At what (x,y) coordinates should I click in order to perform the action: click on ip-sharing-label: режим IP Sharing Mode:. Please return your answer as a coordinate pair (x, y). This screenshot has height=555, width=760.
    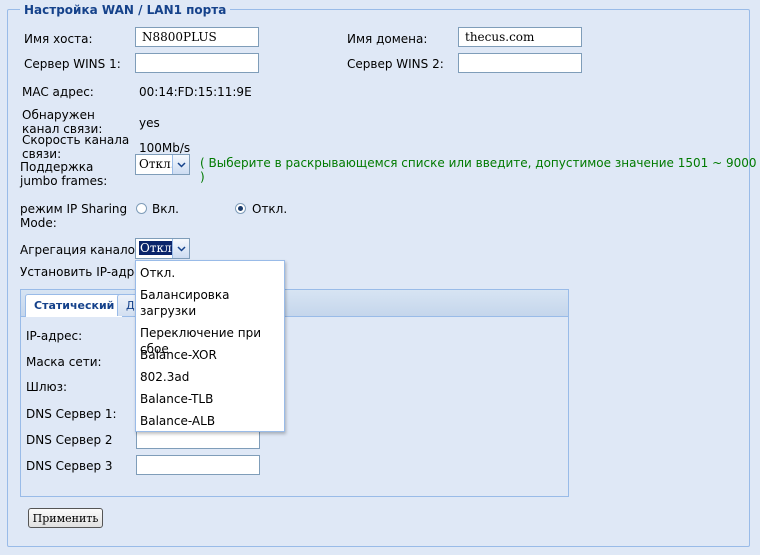
    Looking at the image, I should click on (74, 216).